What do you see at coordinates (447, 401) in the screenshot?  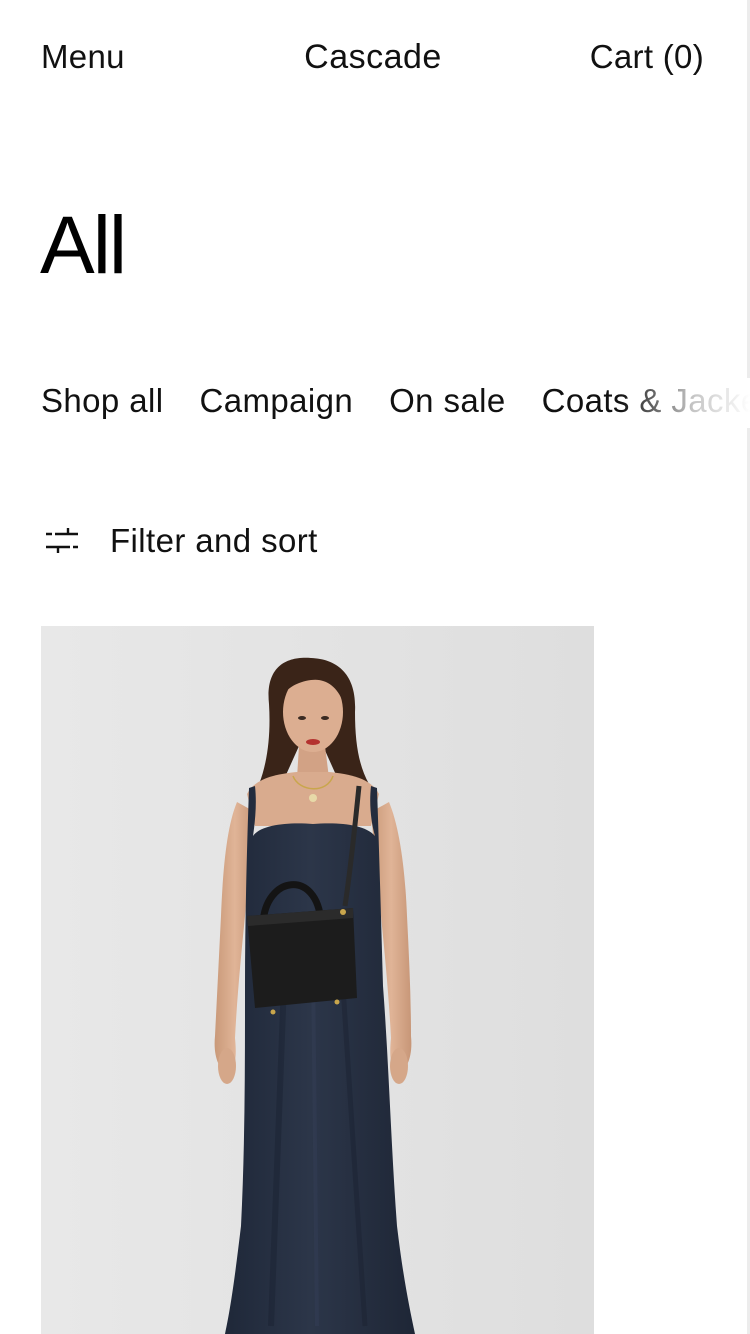 I see `collection-on-sale: On sale` at bounding box center [447, 401].